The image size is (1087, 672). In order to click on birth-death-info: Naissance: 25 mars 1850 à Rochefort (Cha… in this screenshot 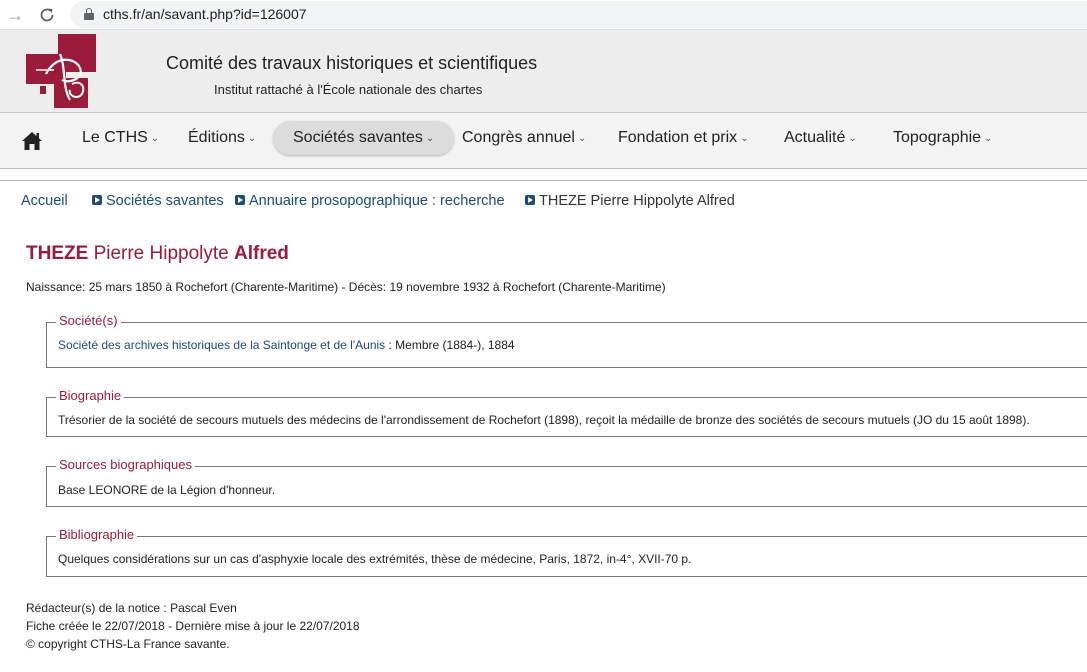, I will do `click(346, 287)`.